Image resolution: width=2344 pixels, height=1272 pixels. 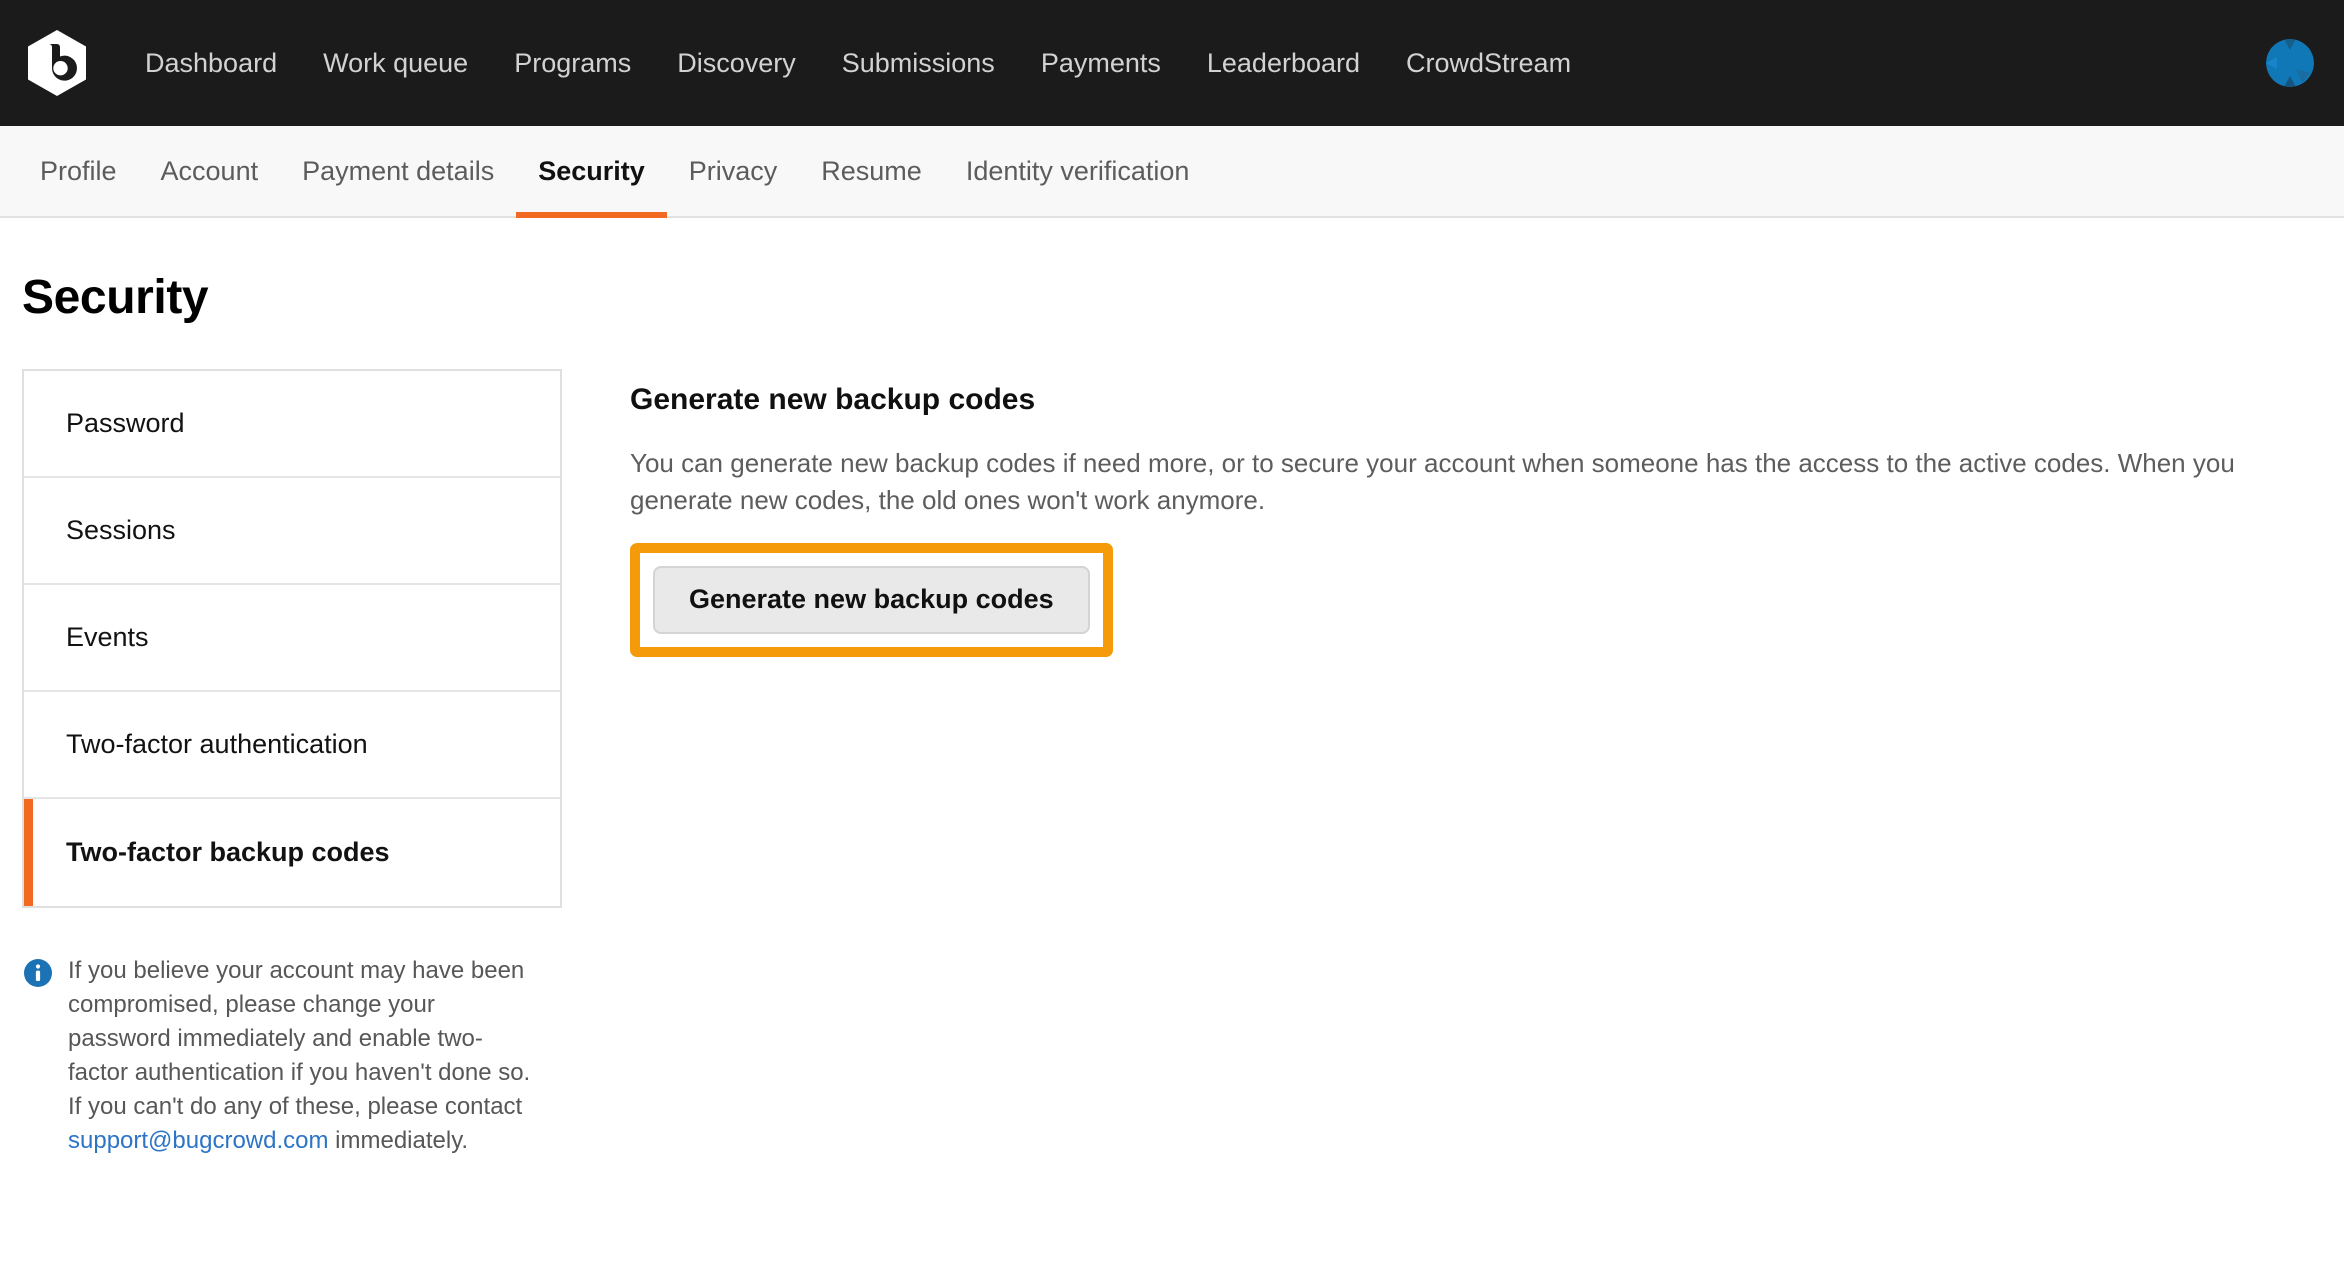 I want to click on sidebar-item-two-factor-authentication: Two-factor authentication, so click(x=292, y=745).